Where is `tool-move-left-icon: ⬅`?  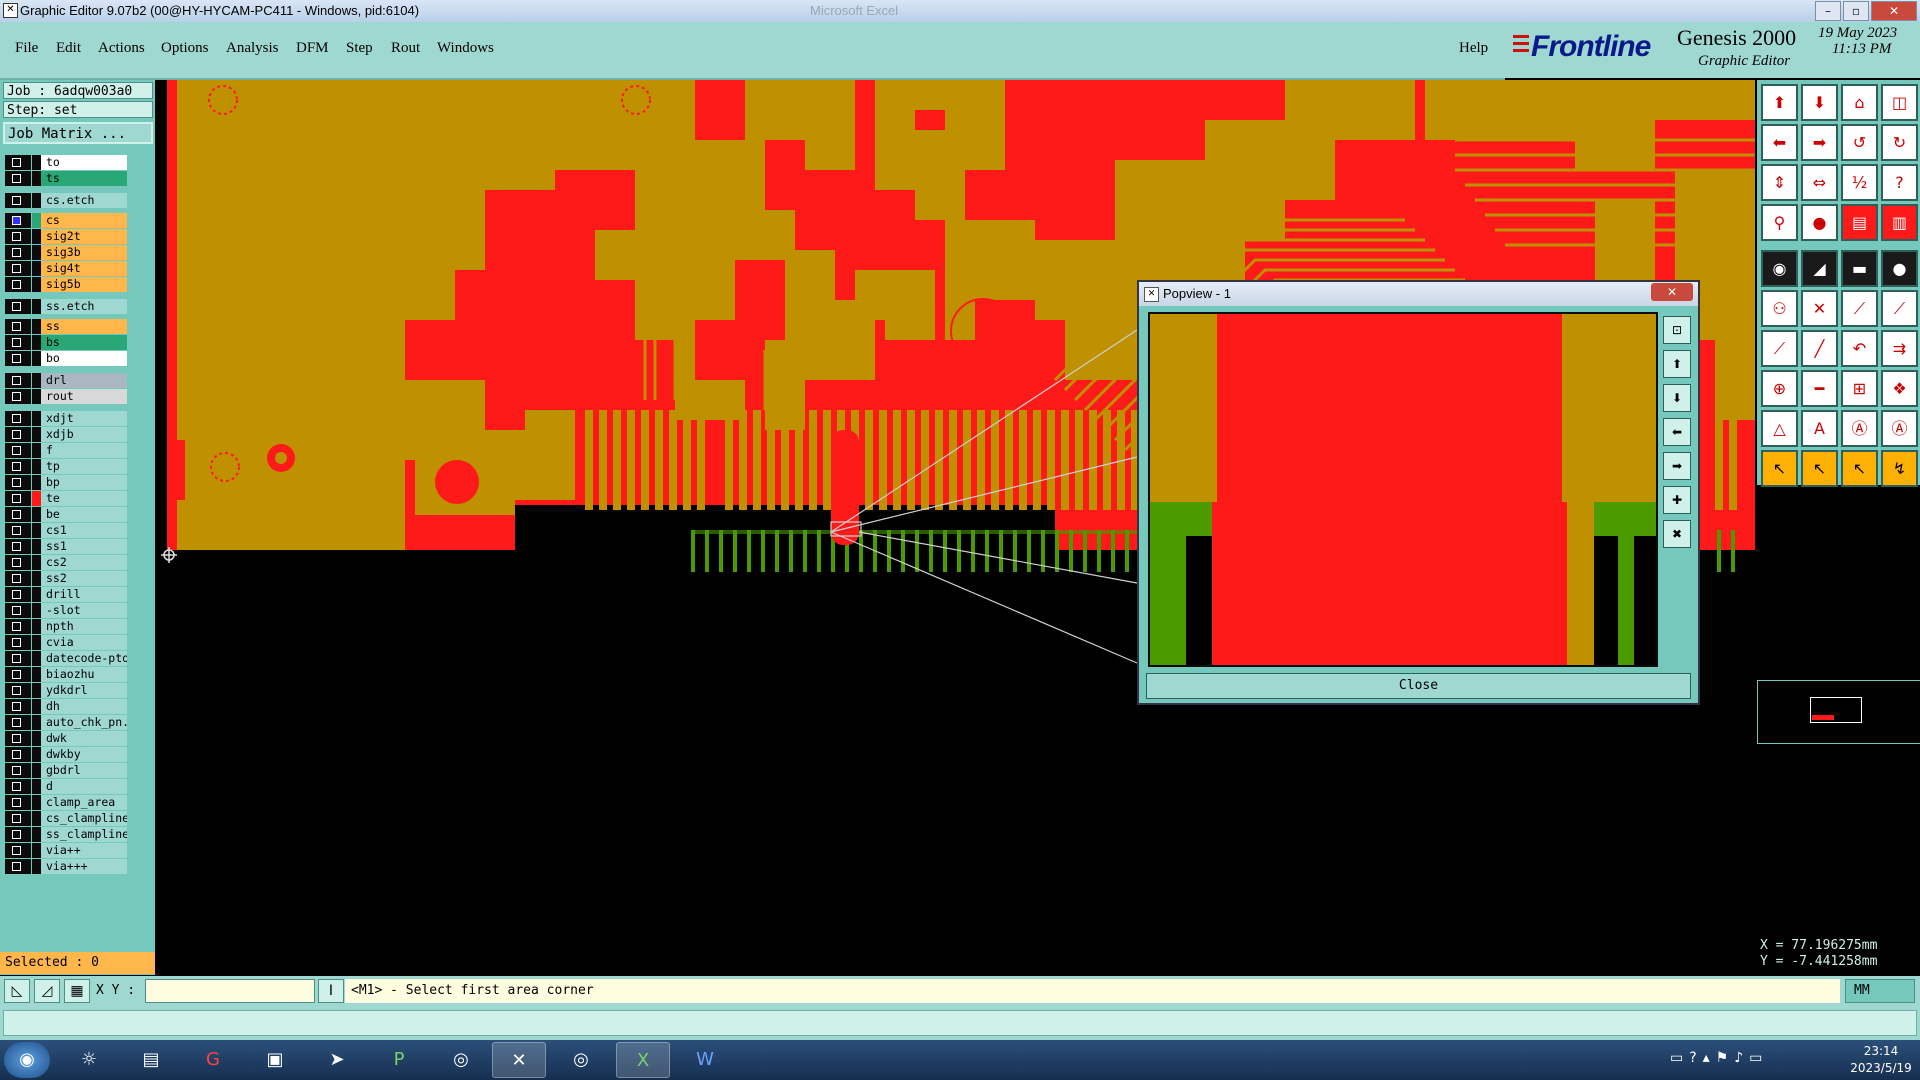 tool-move-left-icon: ⬅ is located at coordinates (1779, 142).